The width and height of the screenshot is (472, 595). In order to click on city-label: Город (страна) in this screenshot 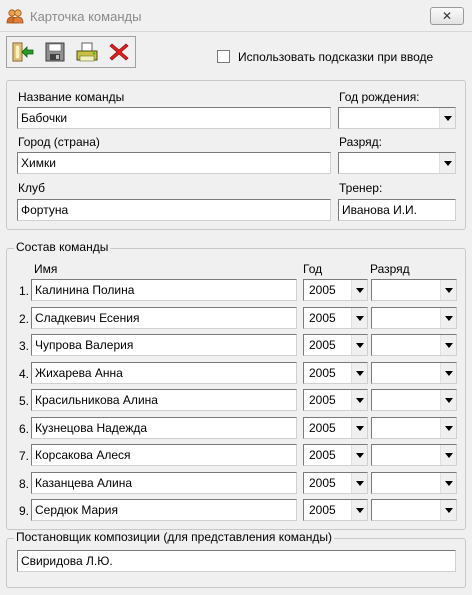, I will do `click(59, 142)`.